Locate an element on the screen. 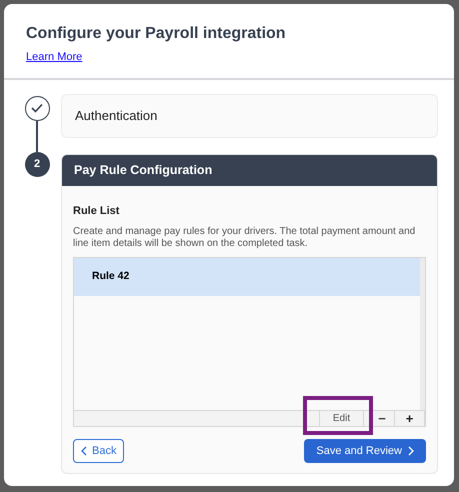 The width and height of the screenshot is (459, 492). section-heading: Rule List is located at coordinates (96, 211).